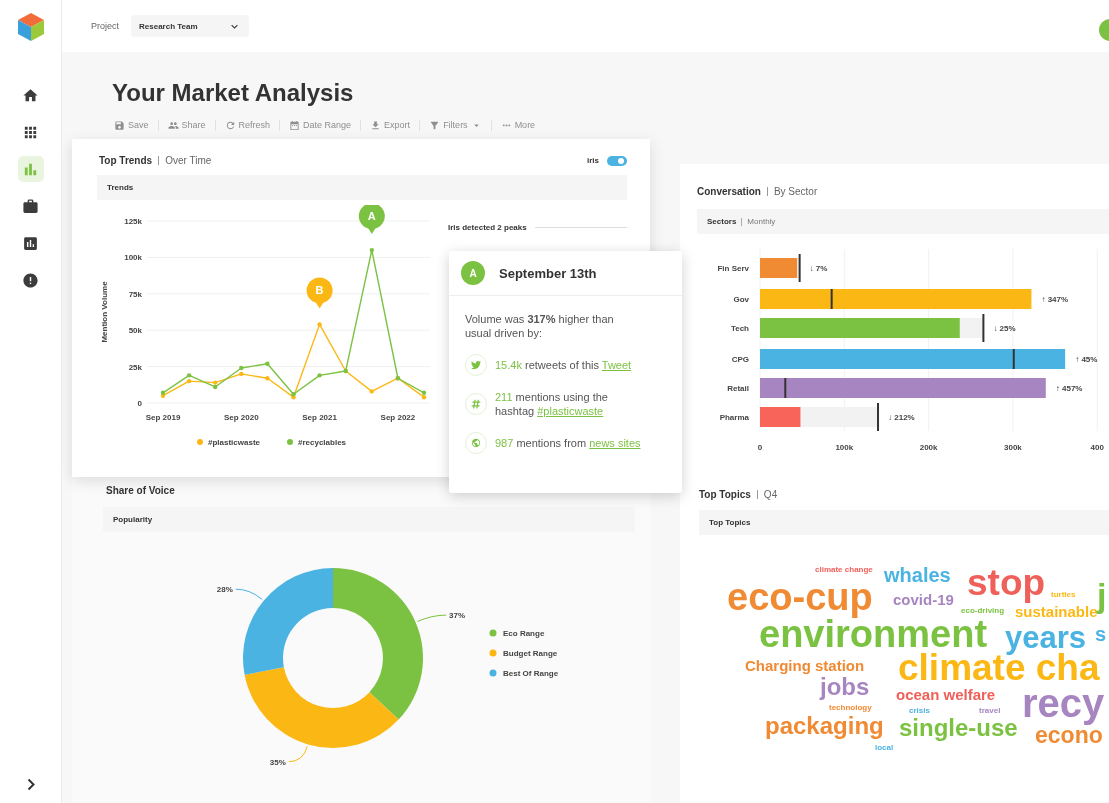 Image resolution: width=1109 pixels, height=803 pixels. I want to click on section-title: Share of Voice, so click(141, 490).